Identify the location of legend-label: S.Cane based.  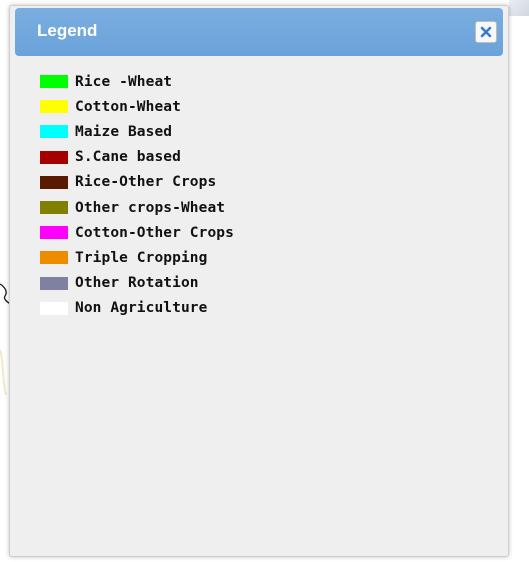
(128, 157).